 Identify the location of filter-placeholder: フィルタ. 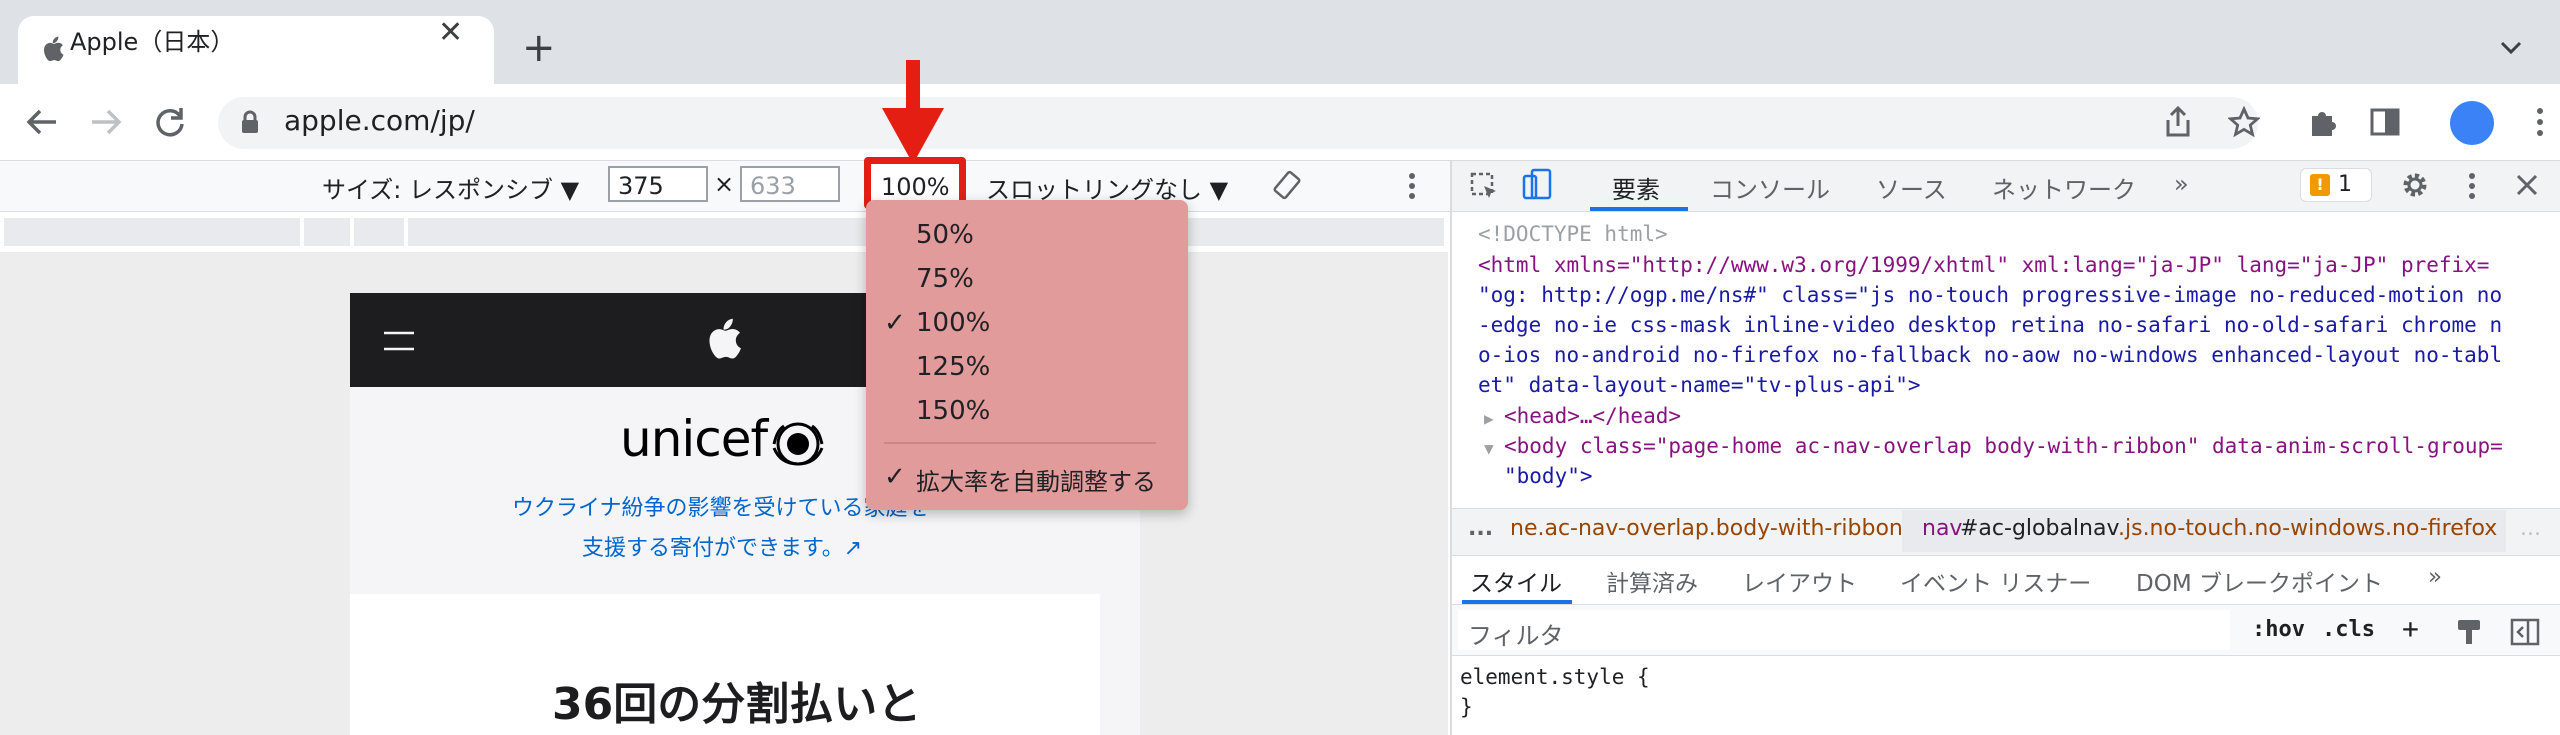
(1516, 636).